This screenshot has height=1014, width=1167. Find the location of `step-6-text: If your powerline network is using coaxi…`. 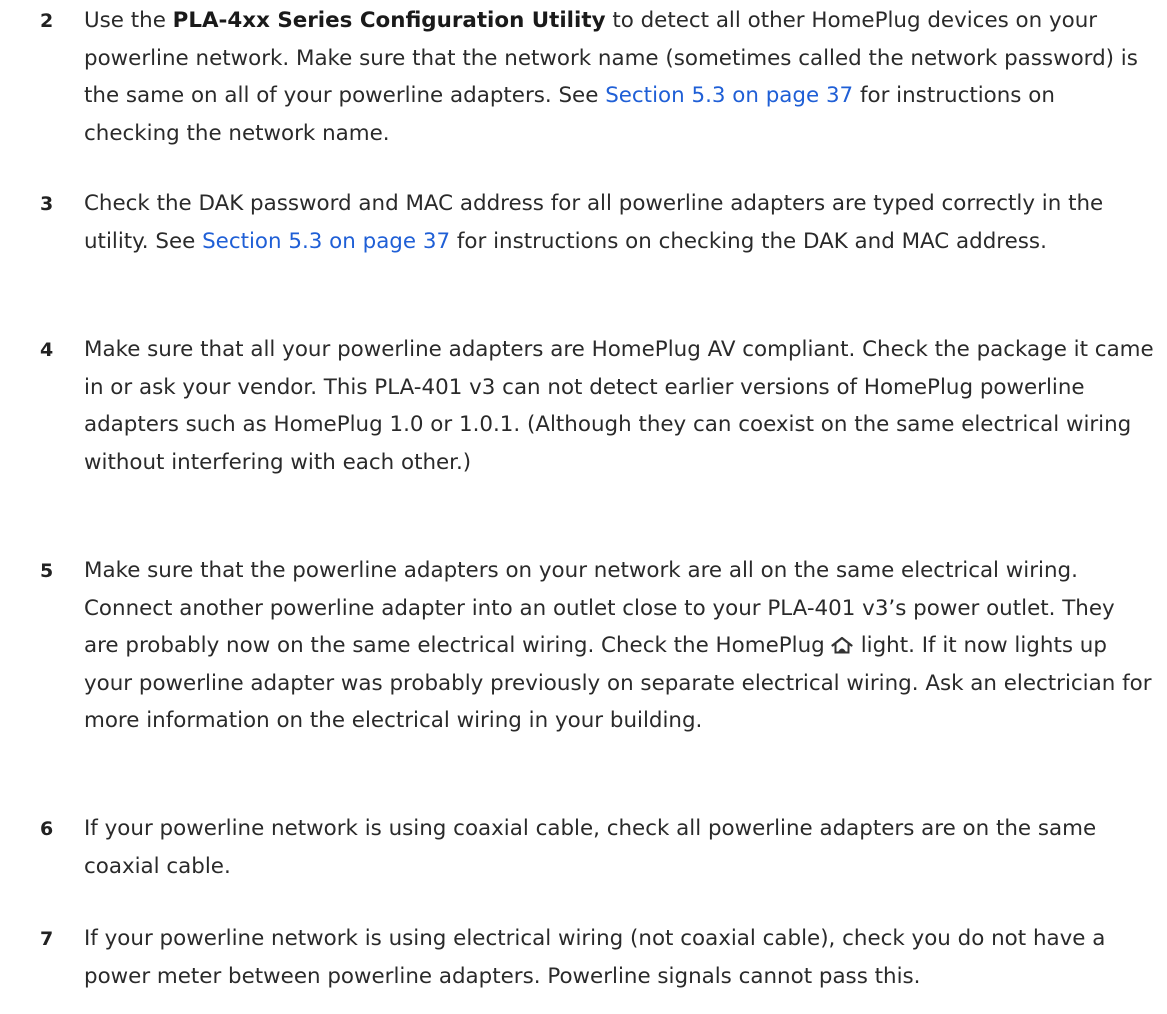

step-6-text: If your powerline network is using coaxi… is located at coordinates (590, 847).